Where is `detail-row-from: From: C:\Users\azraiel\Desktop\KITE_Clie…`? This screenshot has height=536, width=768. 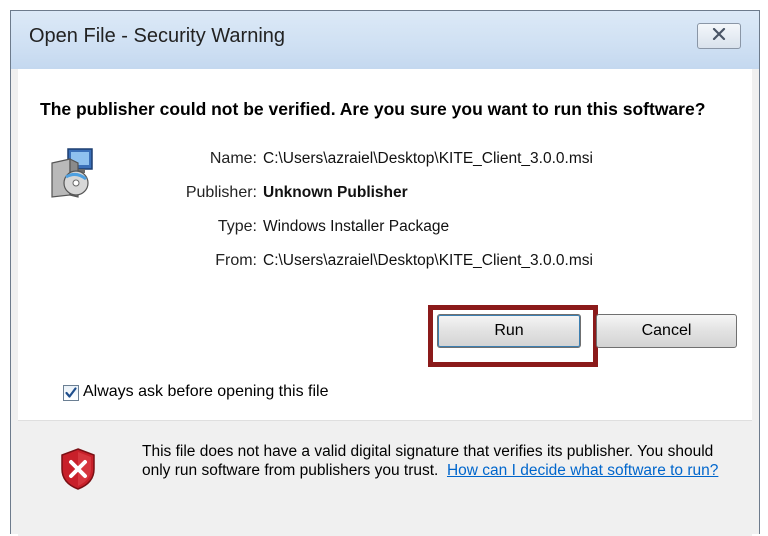 detail-row-from: From: C:\Users\azraiel\Desktop\KITE_Clie… is located at coordinates (385, 263).